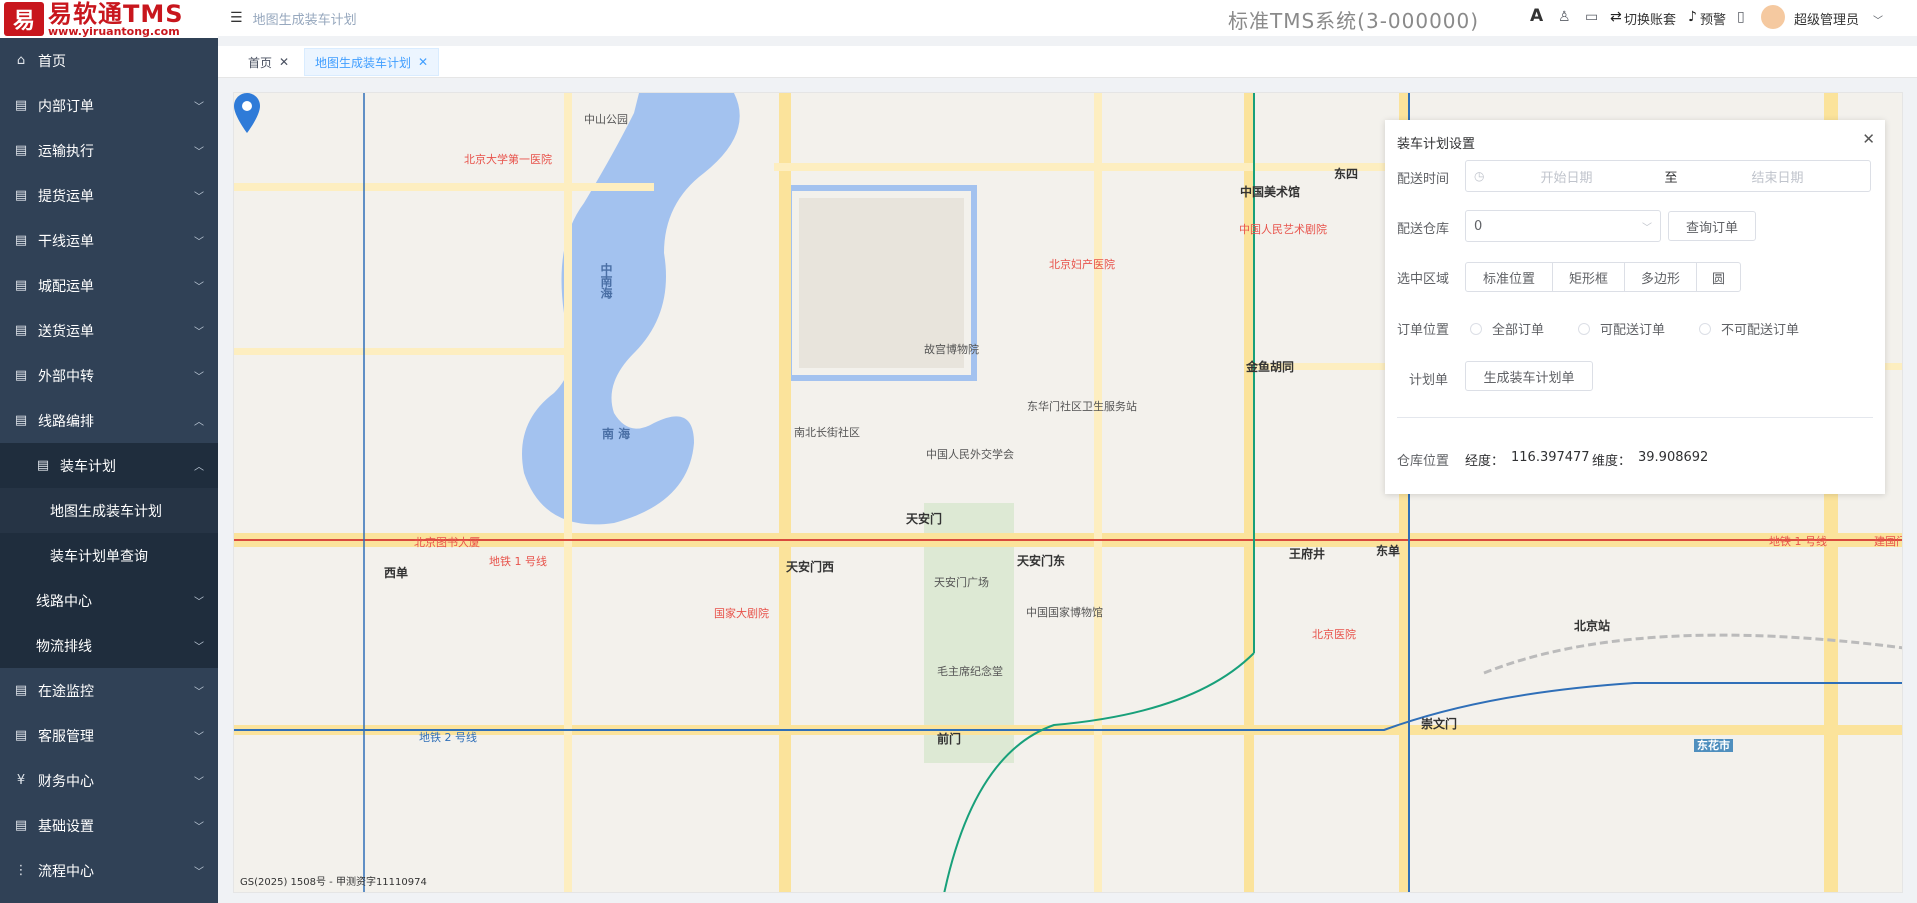 The image size is (1917, 903). I want to click on menu-internal-orders: ▤ 内部订单 ﹀, so click(109, 105).